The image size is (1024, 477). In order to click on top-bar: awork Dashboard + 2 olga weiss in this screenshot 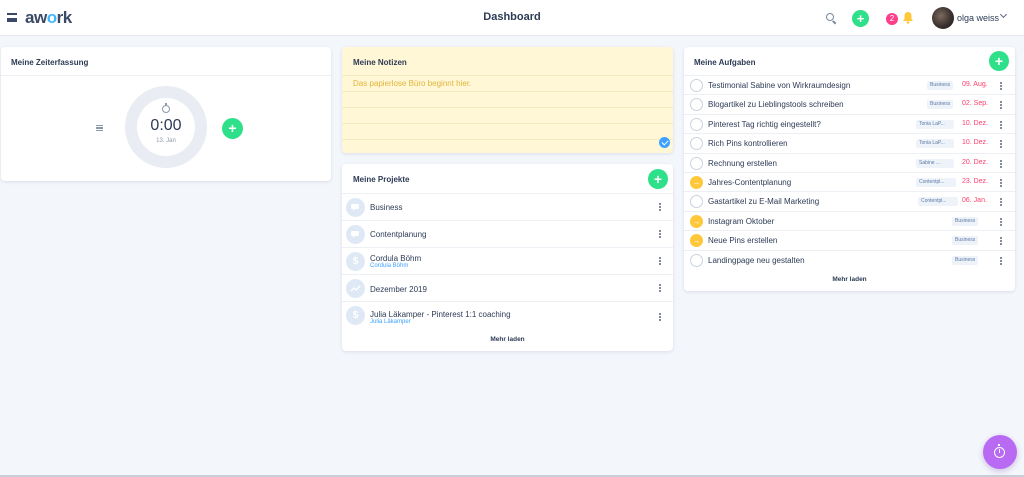, I will do `click(512, 18)`.